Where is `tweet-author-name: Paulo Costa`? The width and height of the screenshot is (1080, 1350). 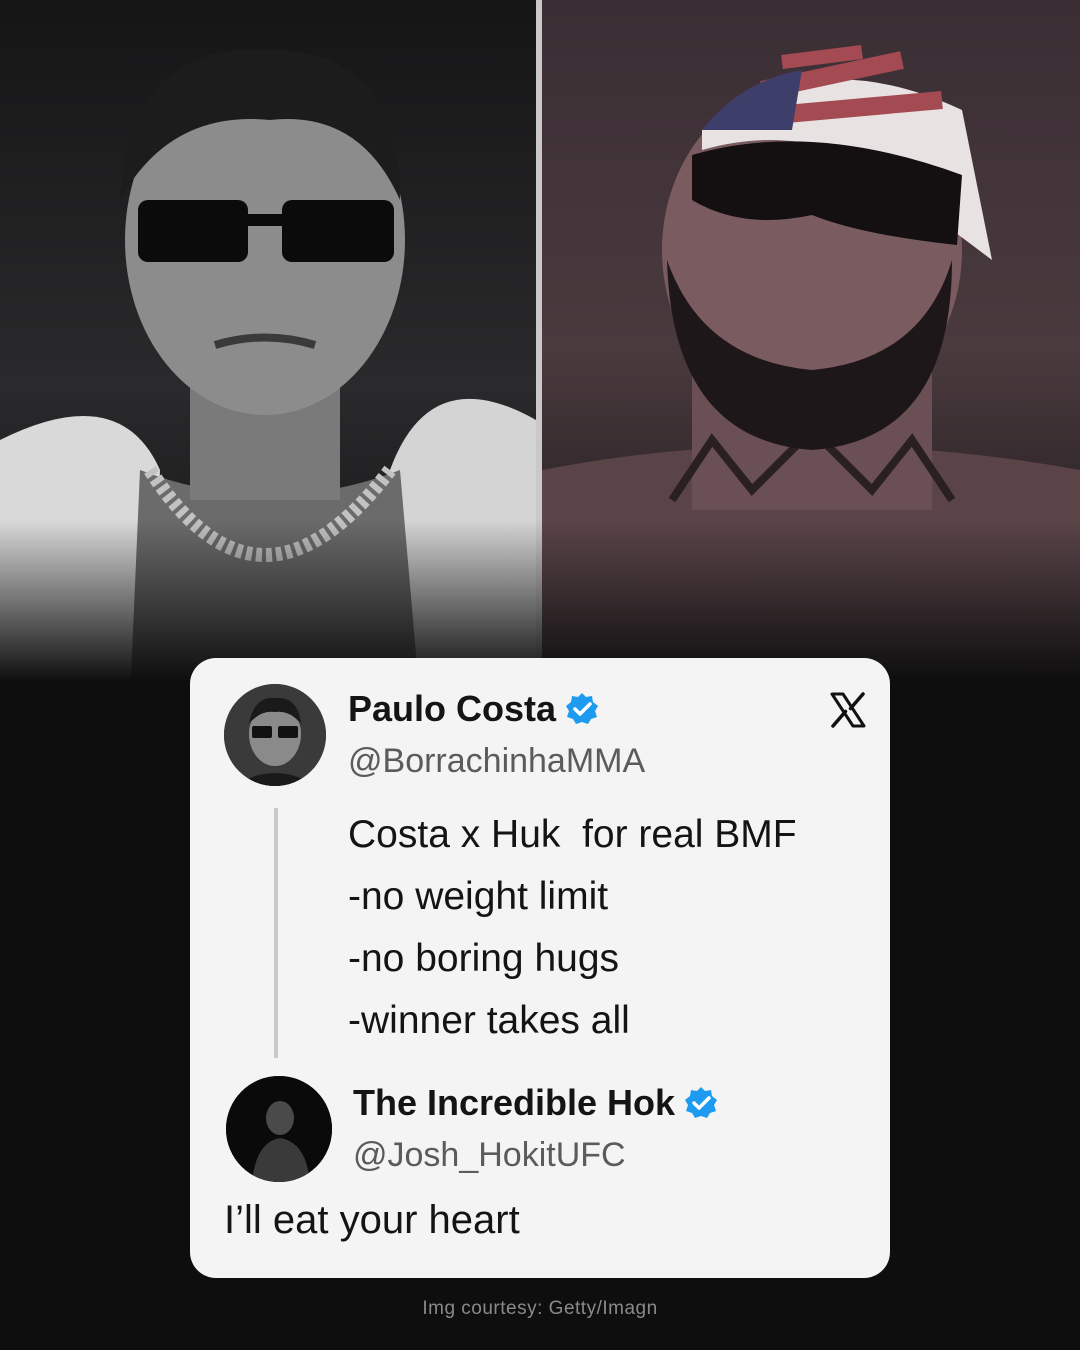
tweet-author-name: Paulo Costa is located at coordinates (474, 709).